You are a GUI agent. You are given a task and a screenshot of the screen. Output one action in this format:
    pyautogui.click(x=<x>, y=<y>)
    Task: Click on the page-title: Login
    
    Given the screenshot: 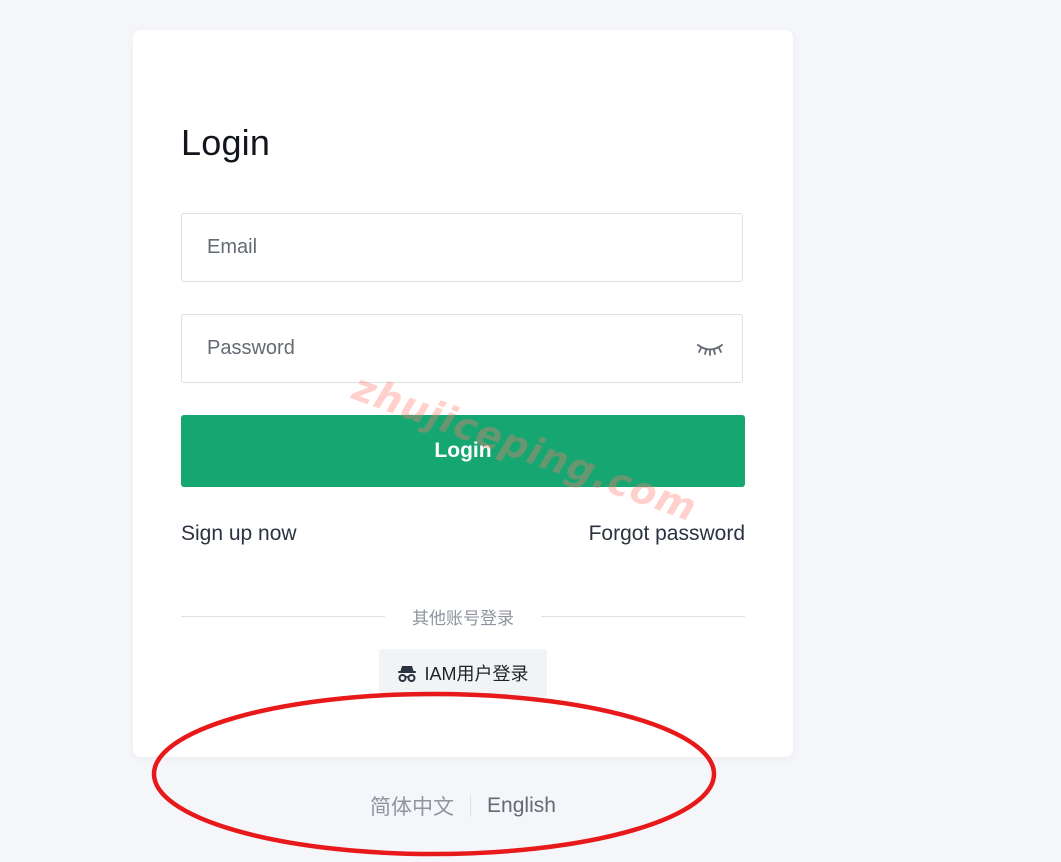 What is the action you would take?
    pyautogui.click(x=226, y=142)
    